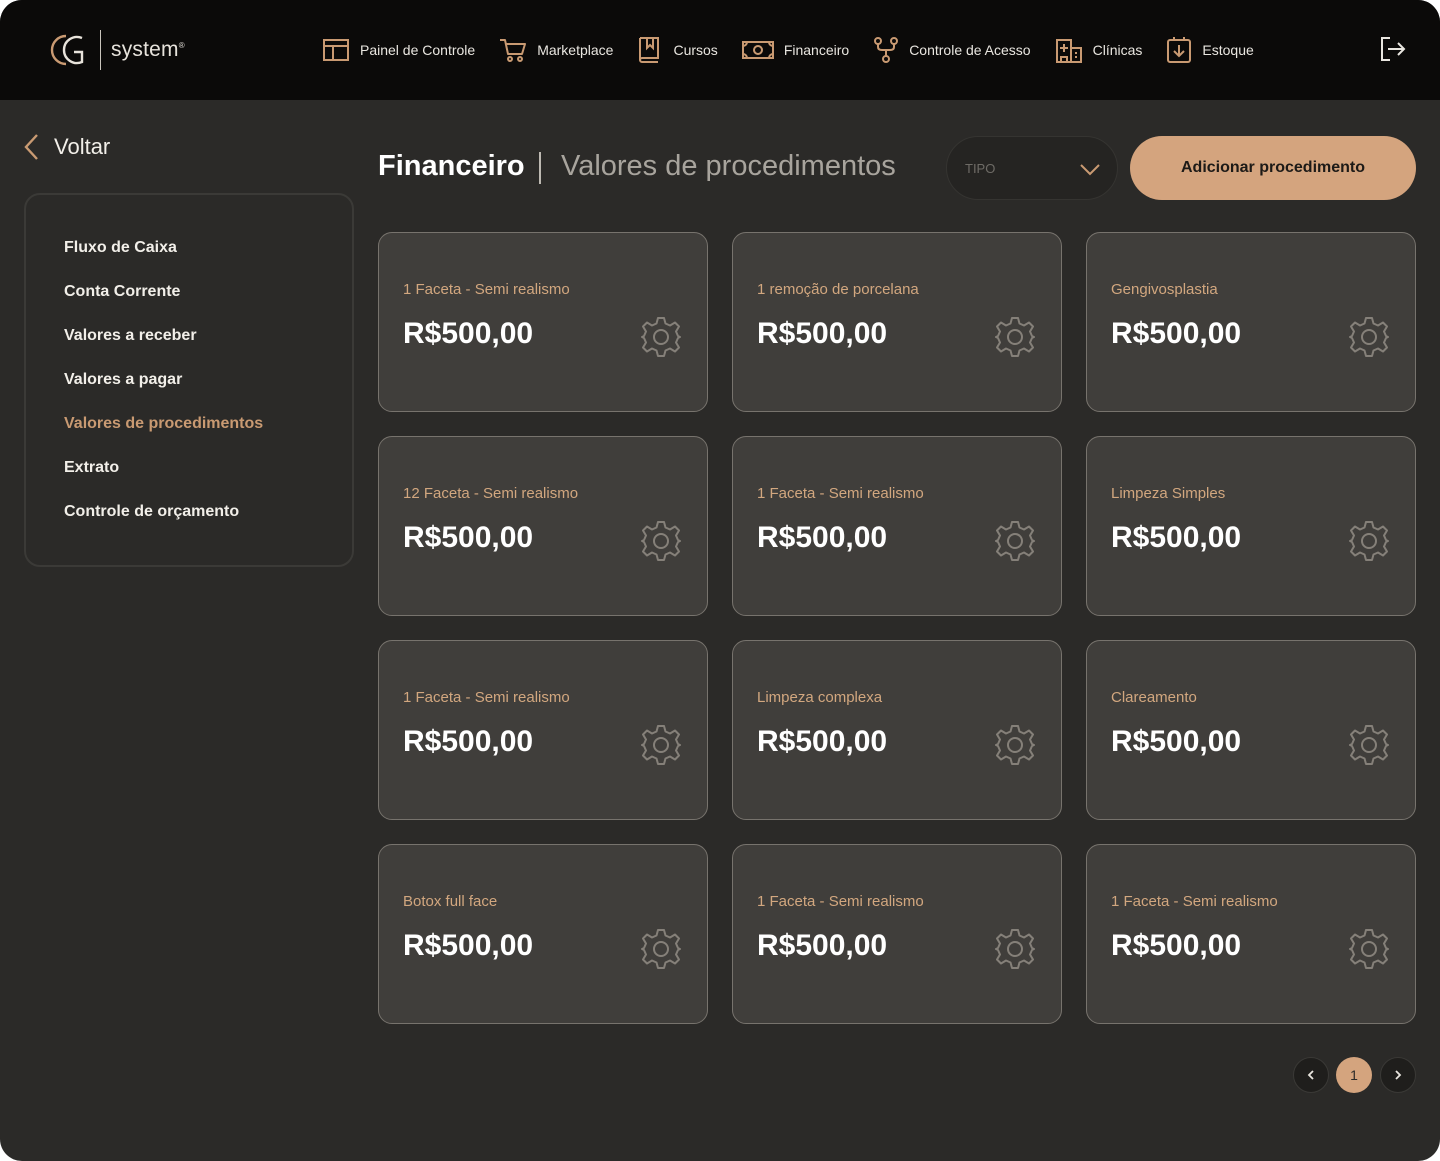  What do you see at coordinates (897, 322) in the screenshot?
I see `procedure-card: 1 remoção de porcelana R$500,00` at bounding box center [897, 322].